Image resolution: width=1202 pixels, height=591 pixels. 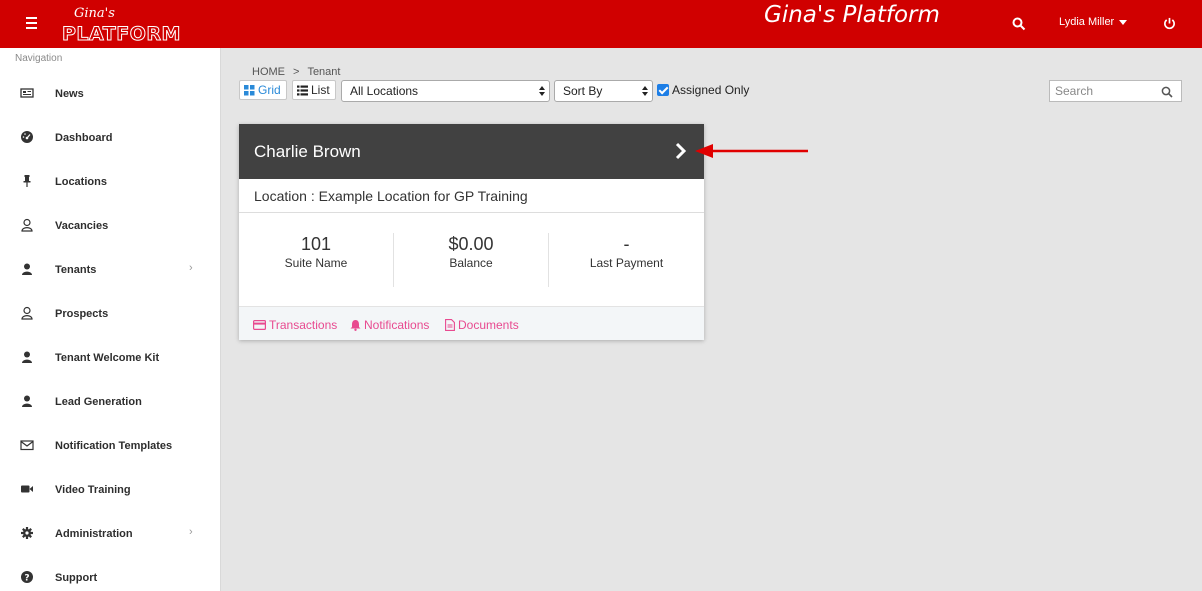 I want to click on gear-icon, so click(x=27, y=533).